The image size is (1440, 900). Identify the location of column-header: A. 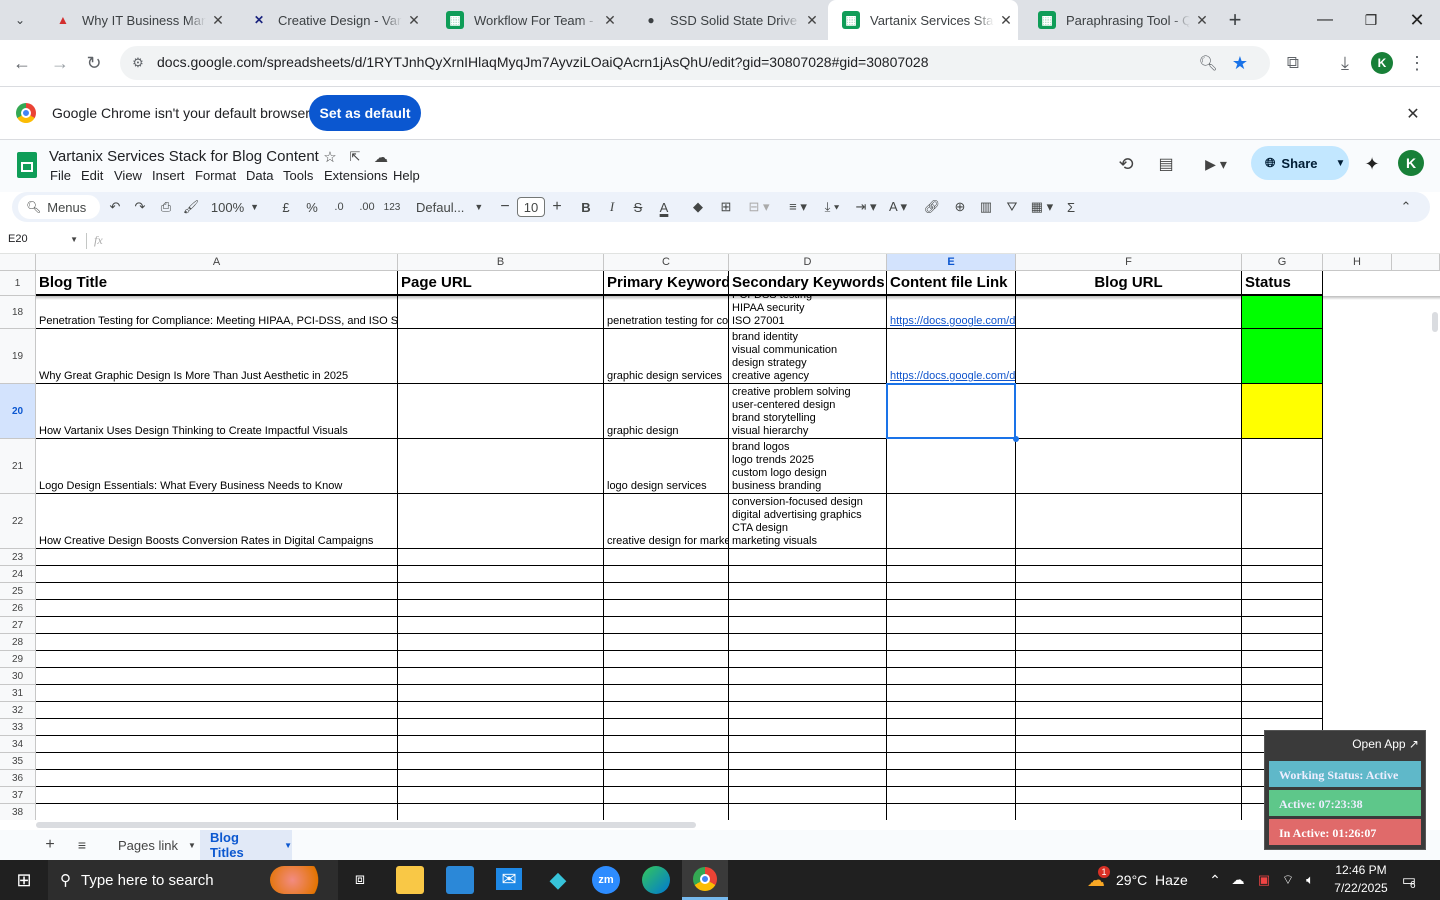
(217, 262).